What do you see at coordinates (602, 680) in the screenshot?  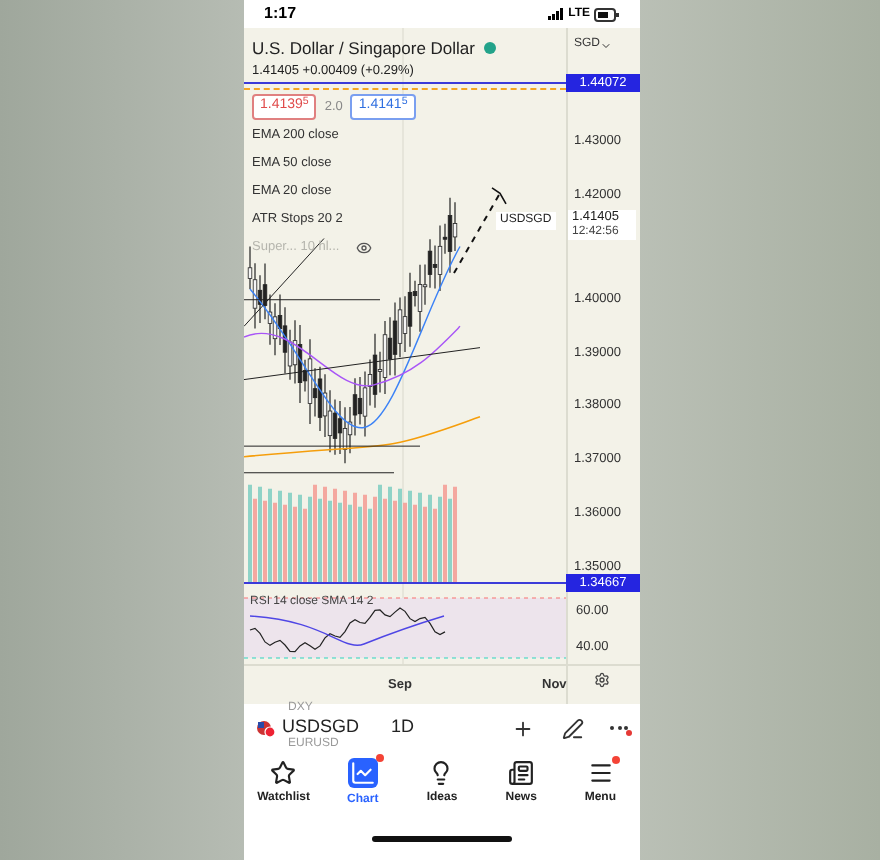 I see `settings-icon` at bounding box center [602, 680].